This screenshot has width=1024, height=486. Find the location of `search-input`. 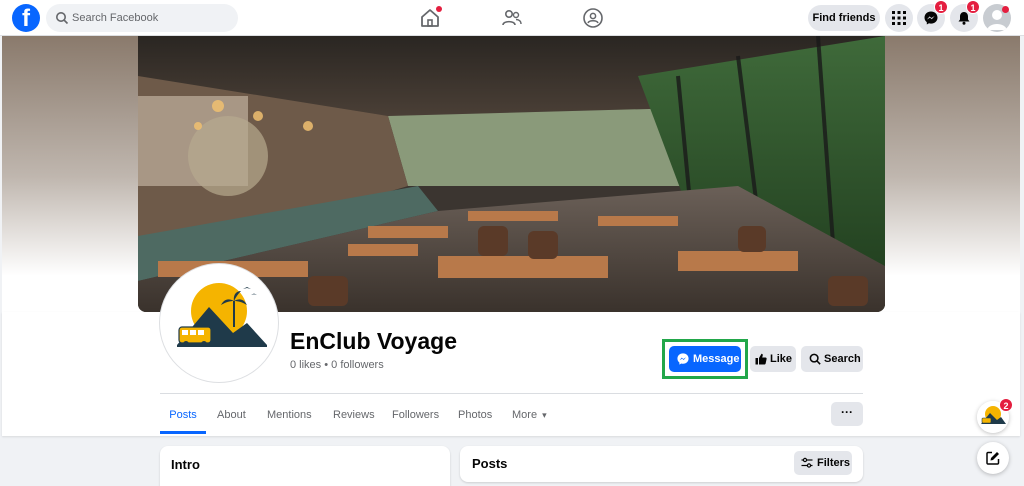

search-input is located at coordinates (152, 18).